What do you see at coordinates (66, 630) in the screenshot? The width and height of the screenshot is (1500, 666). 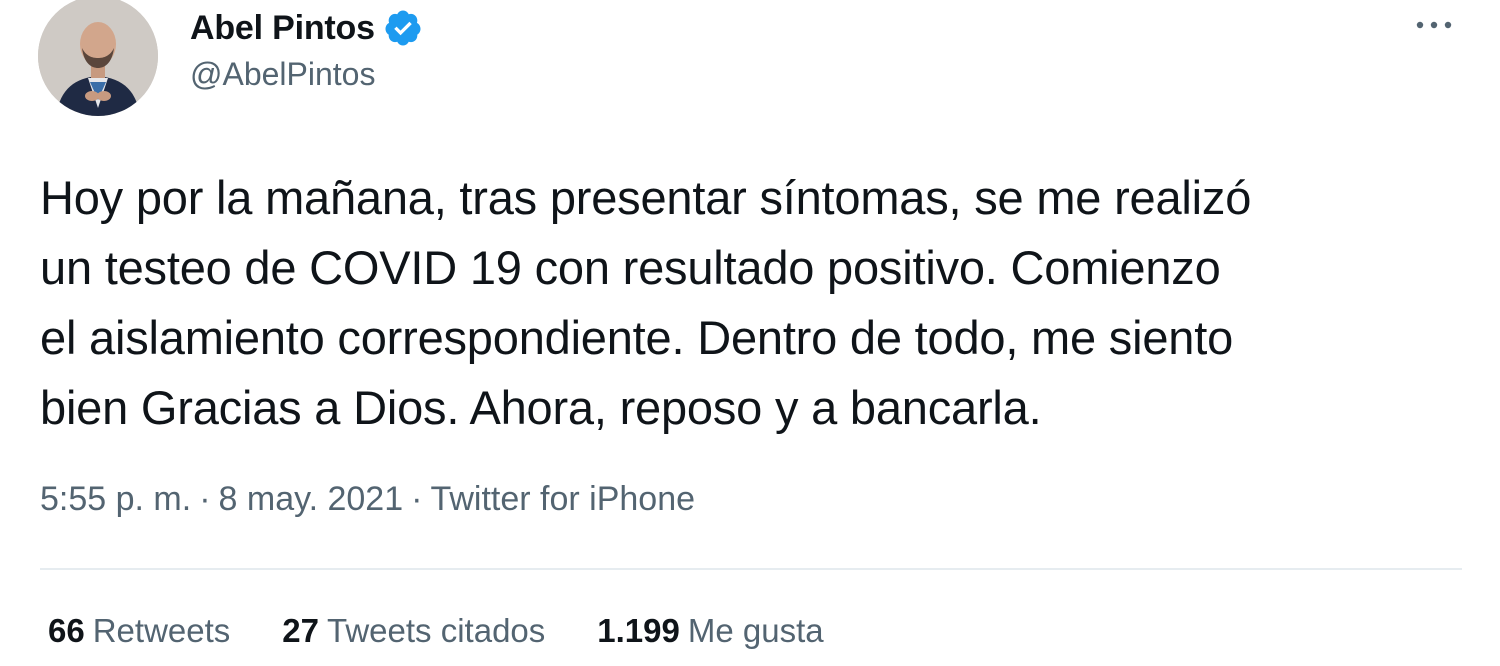 I see `retweets-count: 66` at bounding box center [66, 630].